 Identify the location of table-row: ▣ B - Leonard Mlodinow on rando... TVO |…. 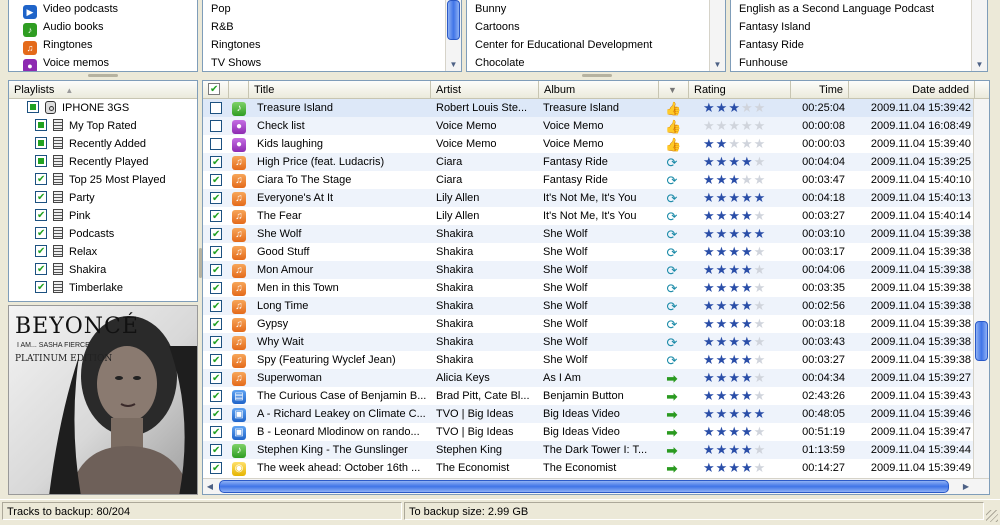
(589, 432).